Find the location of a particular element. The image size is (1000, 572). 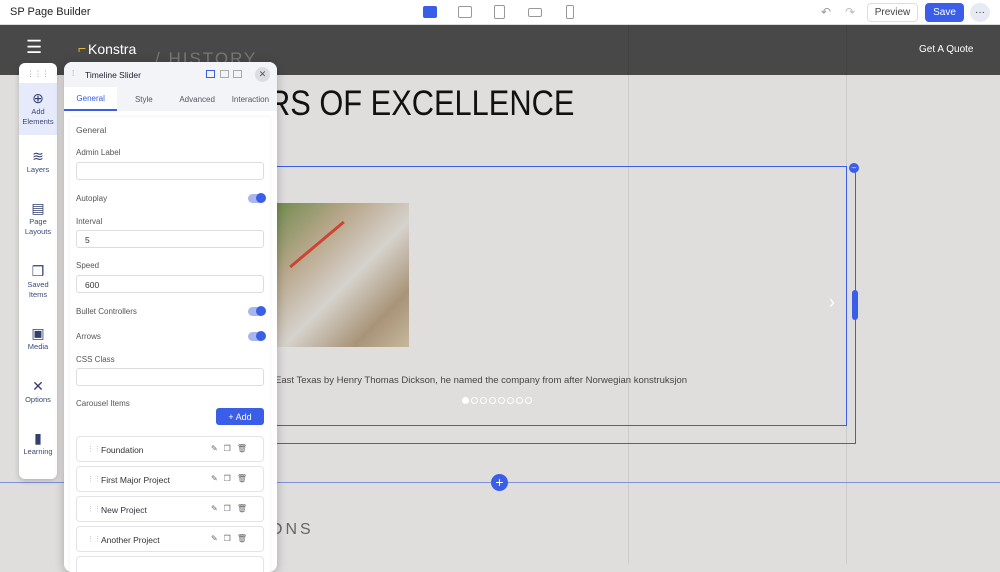

menu-icon: ☰ is located at coordinates (34, 47).